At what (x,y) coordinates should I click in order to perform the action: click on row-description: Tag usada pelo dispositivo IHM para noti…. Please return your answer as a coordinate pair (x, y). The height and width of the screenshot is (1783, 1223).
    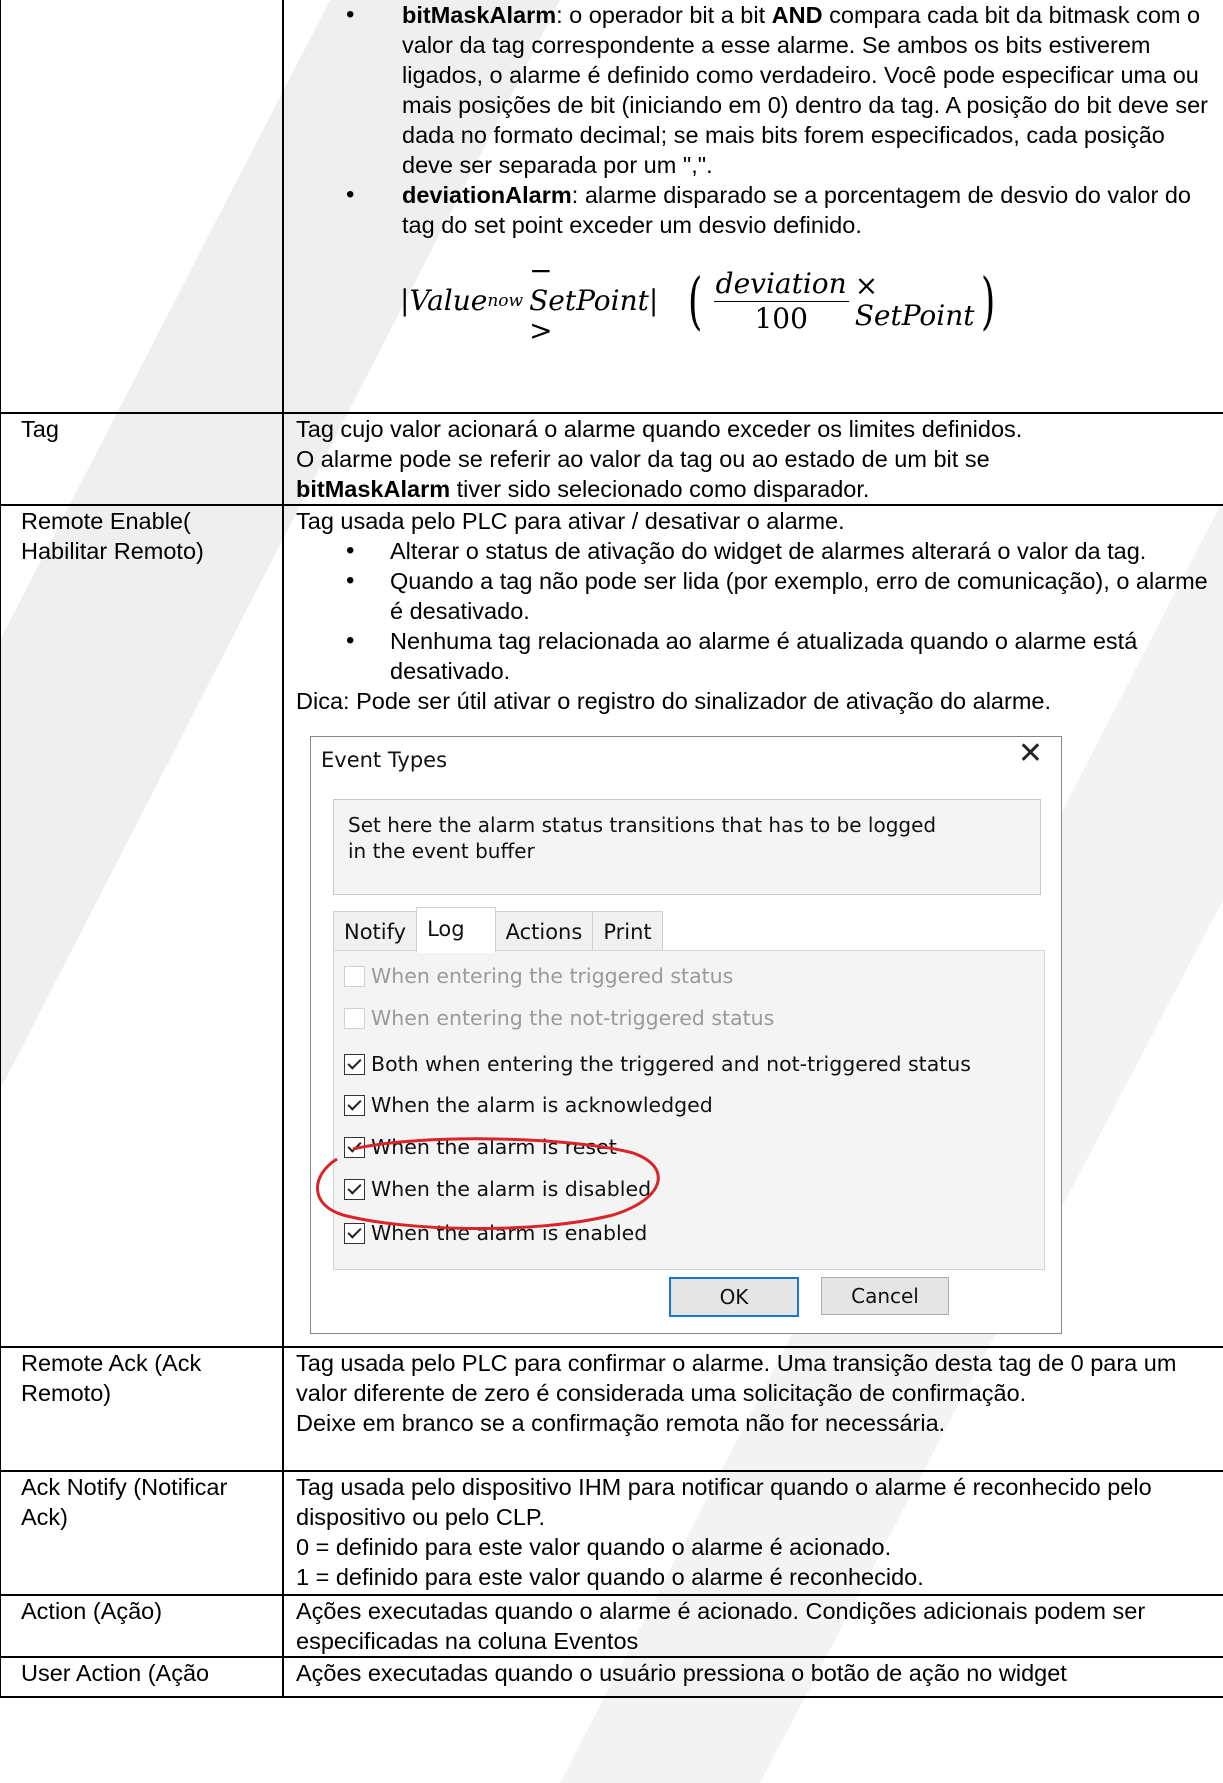
    Looking at the image, I should click on (752, 1533).